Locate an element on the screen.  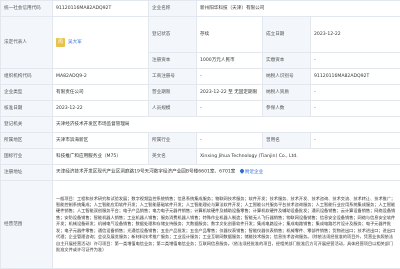
nearby-companies-label: 附近企业 is located at coordinates (254, 172).